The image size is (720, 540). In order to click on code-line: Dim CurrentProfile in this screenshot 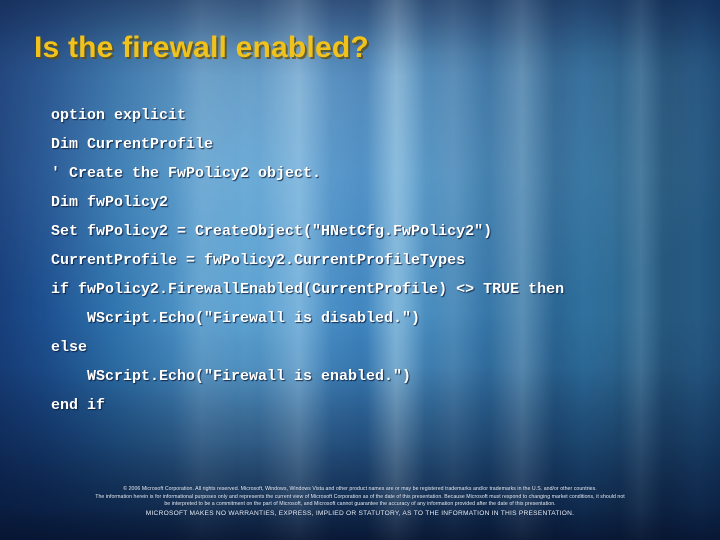, I will do `click(132, 144)`.